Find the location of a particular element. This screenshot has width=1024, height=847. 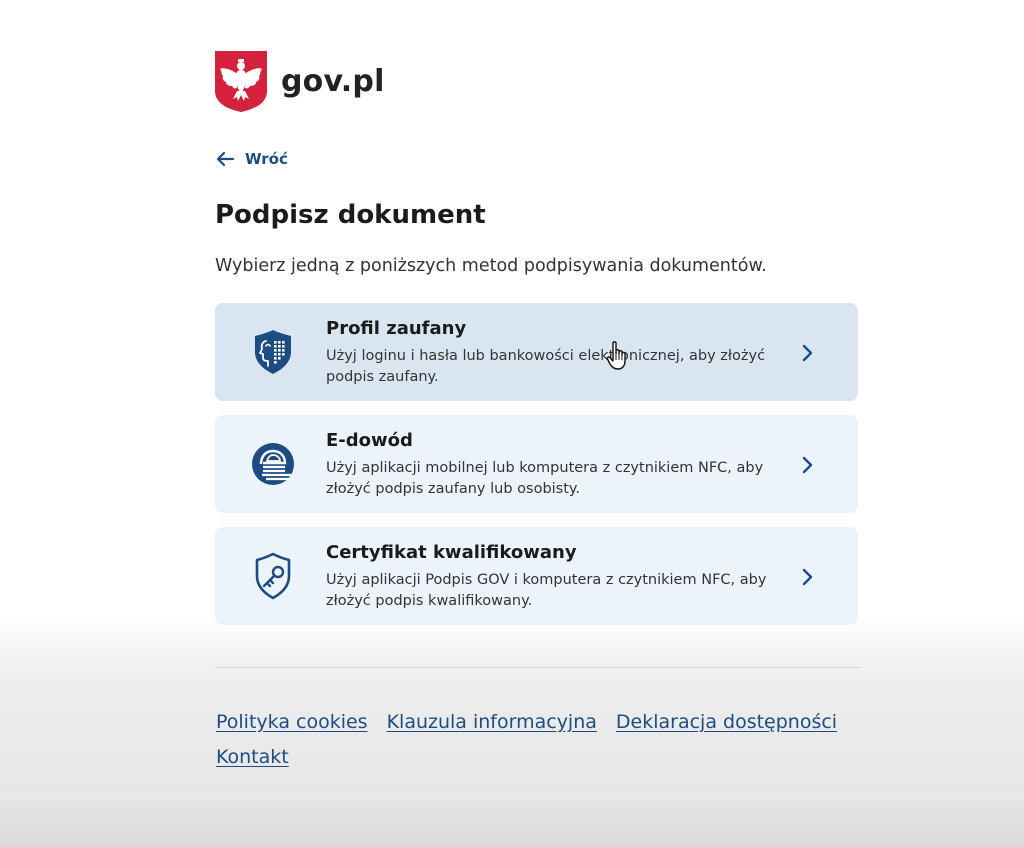

hand-pointer-cursor-icon is located at coordinates (616, 355).